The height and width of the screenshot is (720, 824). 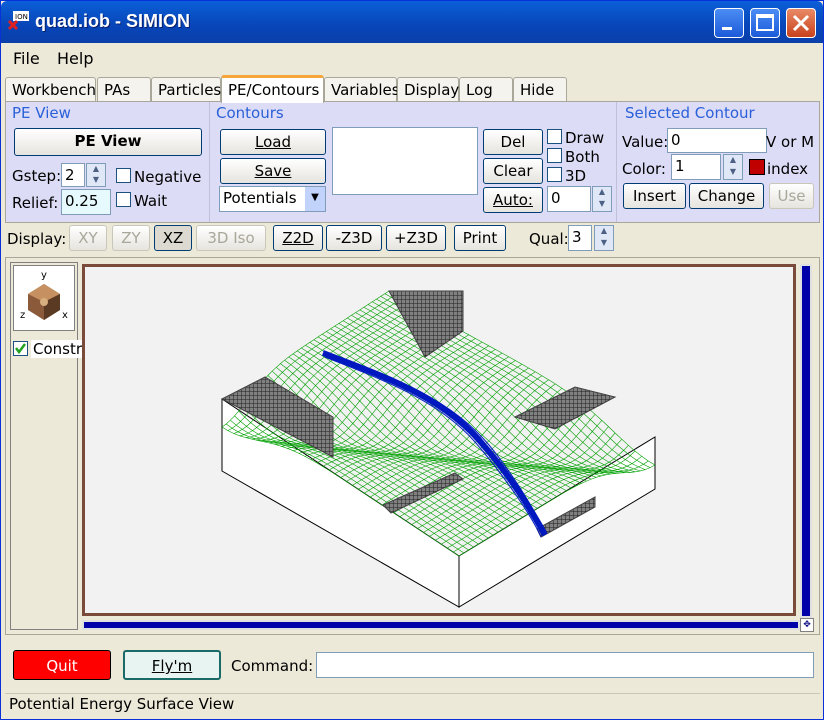 I want to click on title-bar: ION quad.iob - SIMION, so click(x=412, y=22).